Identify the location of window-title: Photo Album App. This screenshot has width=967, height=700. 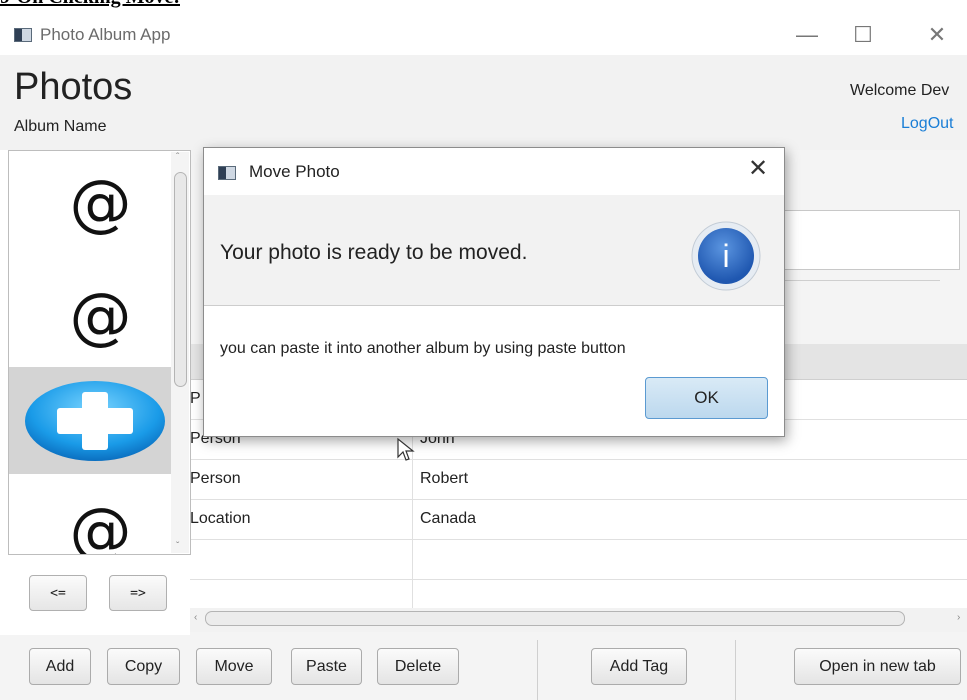
(105, 34).